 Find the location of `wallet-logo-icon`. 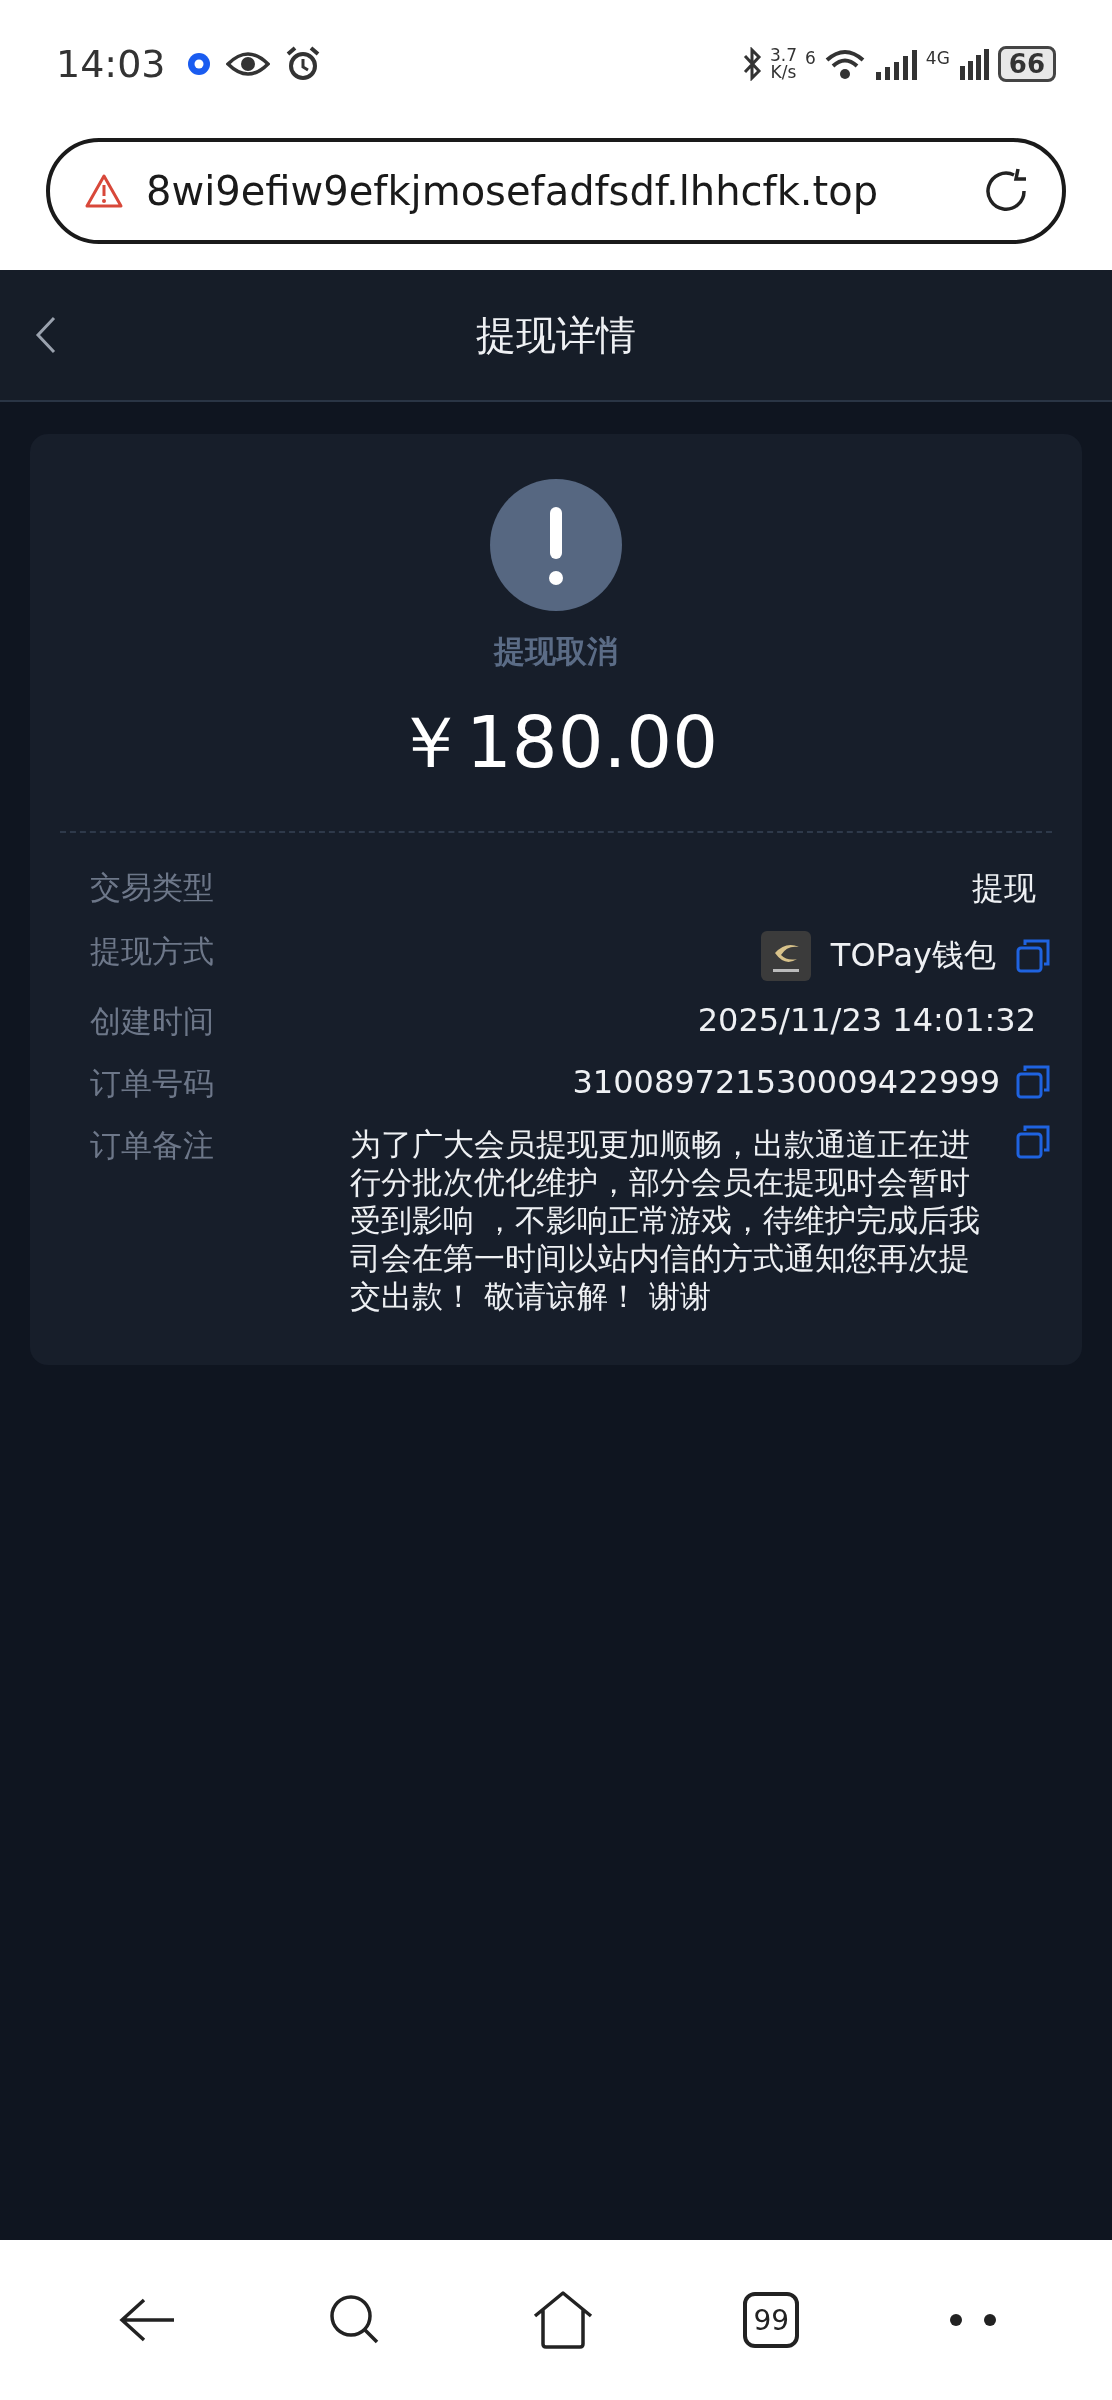

wallet-logo-icon is located at coordinates (785, 956).